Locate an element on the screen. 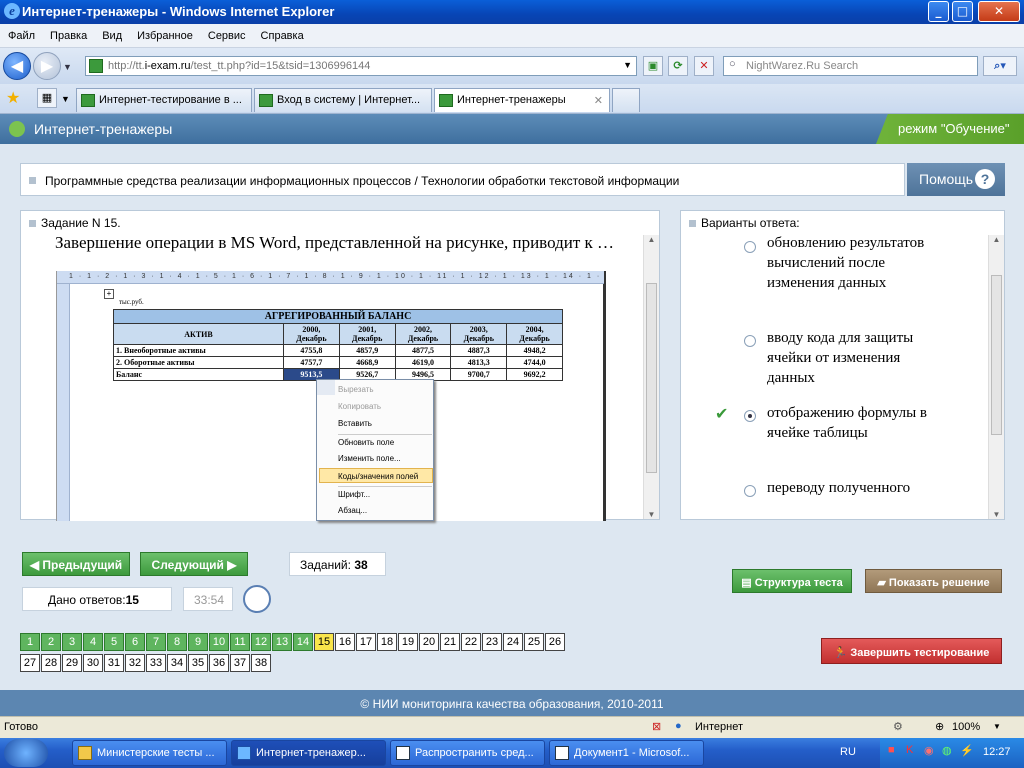  quick-tabs-icon: ▦ is located at coordinates (47, 98).